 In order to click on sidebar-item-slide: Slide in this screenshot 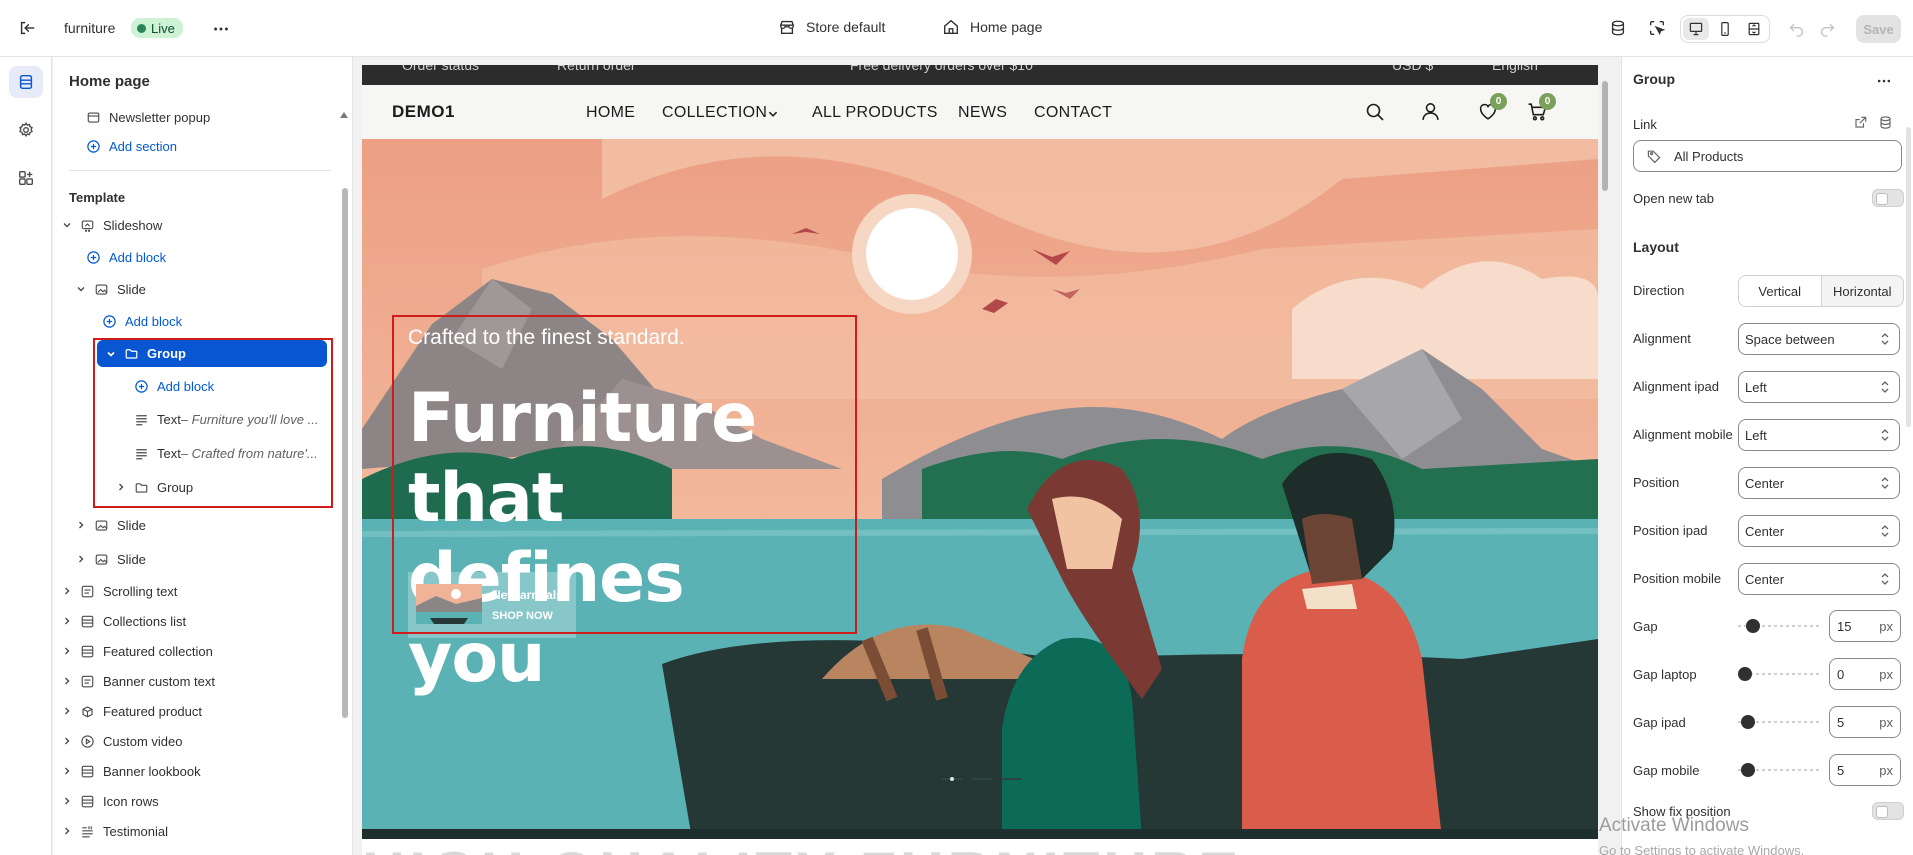, I will do `click(202, 289)`.